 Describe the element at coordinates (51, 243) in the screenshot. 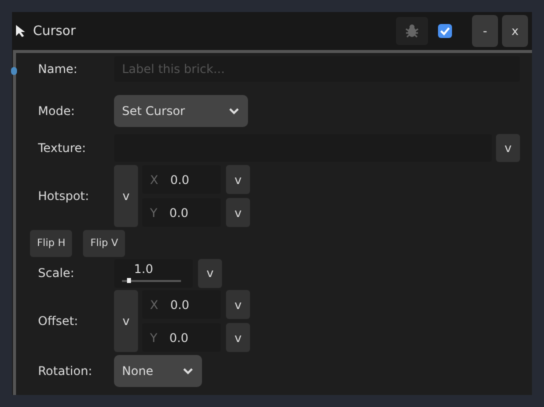

I see `flip-horizontal-button: Flip H` at that location.